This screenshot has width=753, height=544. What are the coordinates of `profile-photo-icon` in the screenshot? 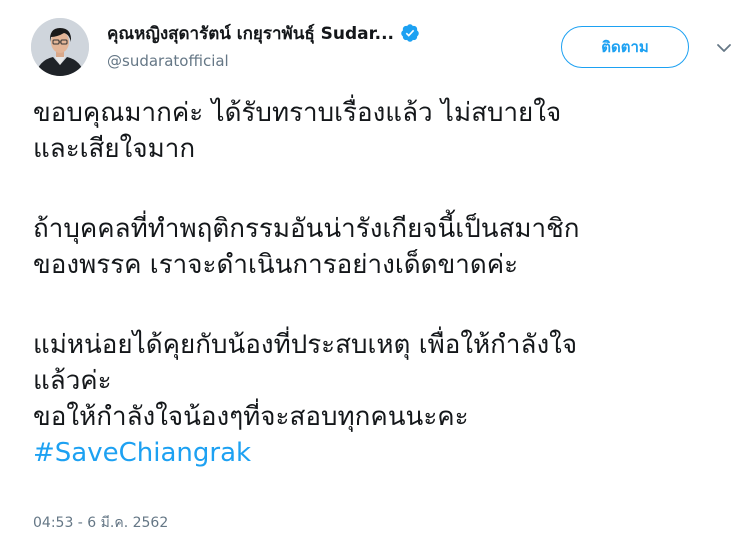 It's located at (60, 47).